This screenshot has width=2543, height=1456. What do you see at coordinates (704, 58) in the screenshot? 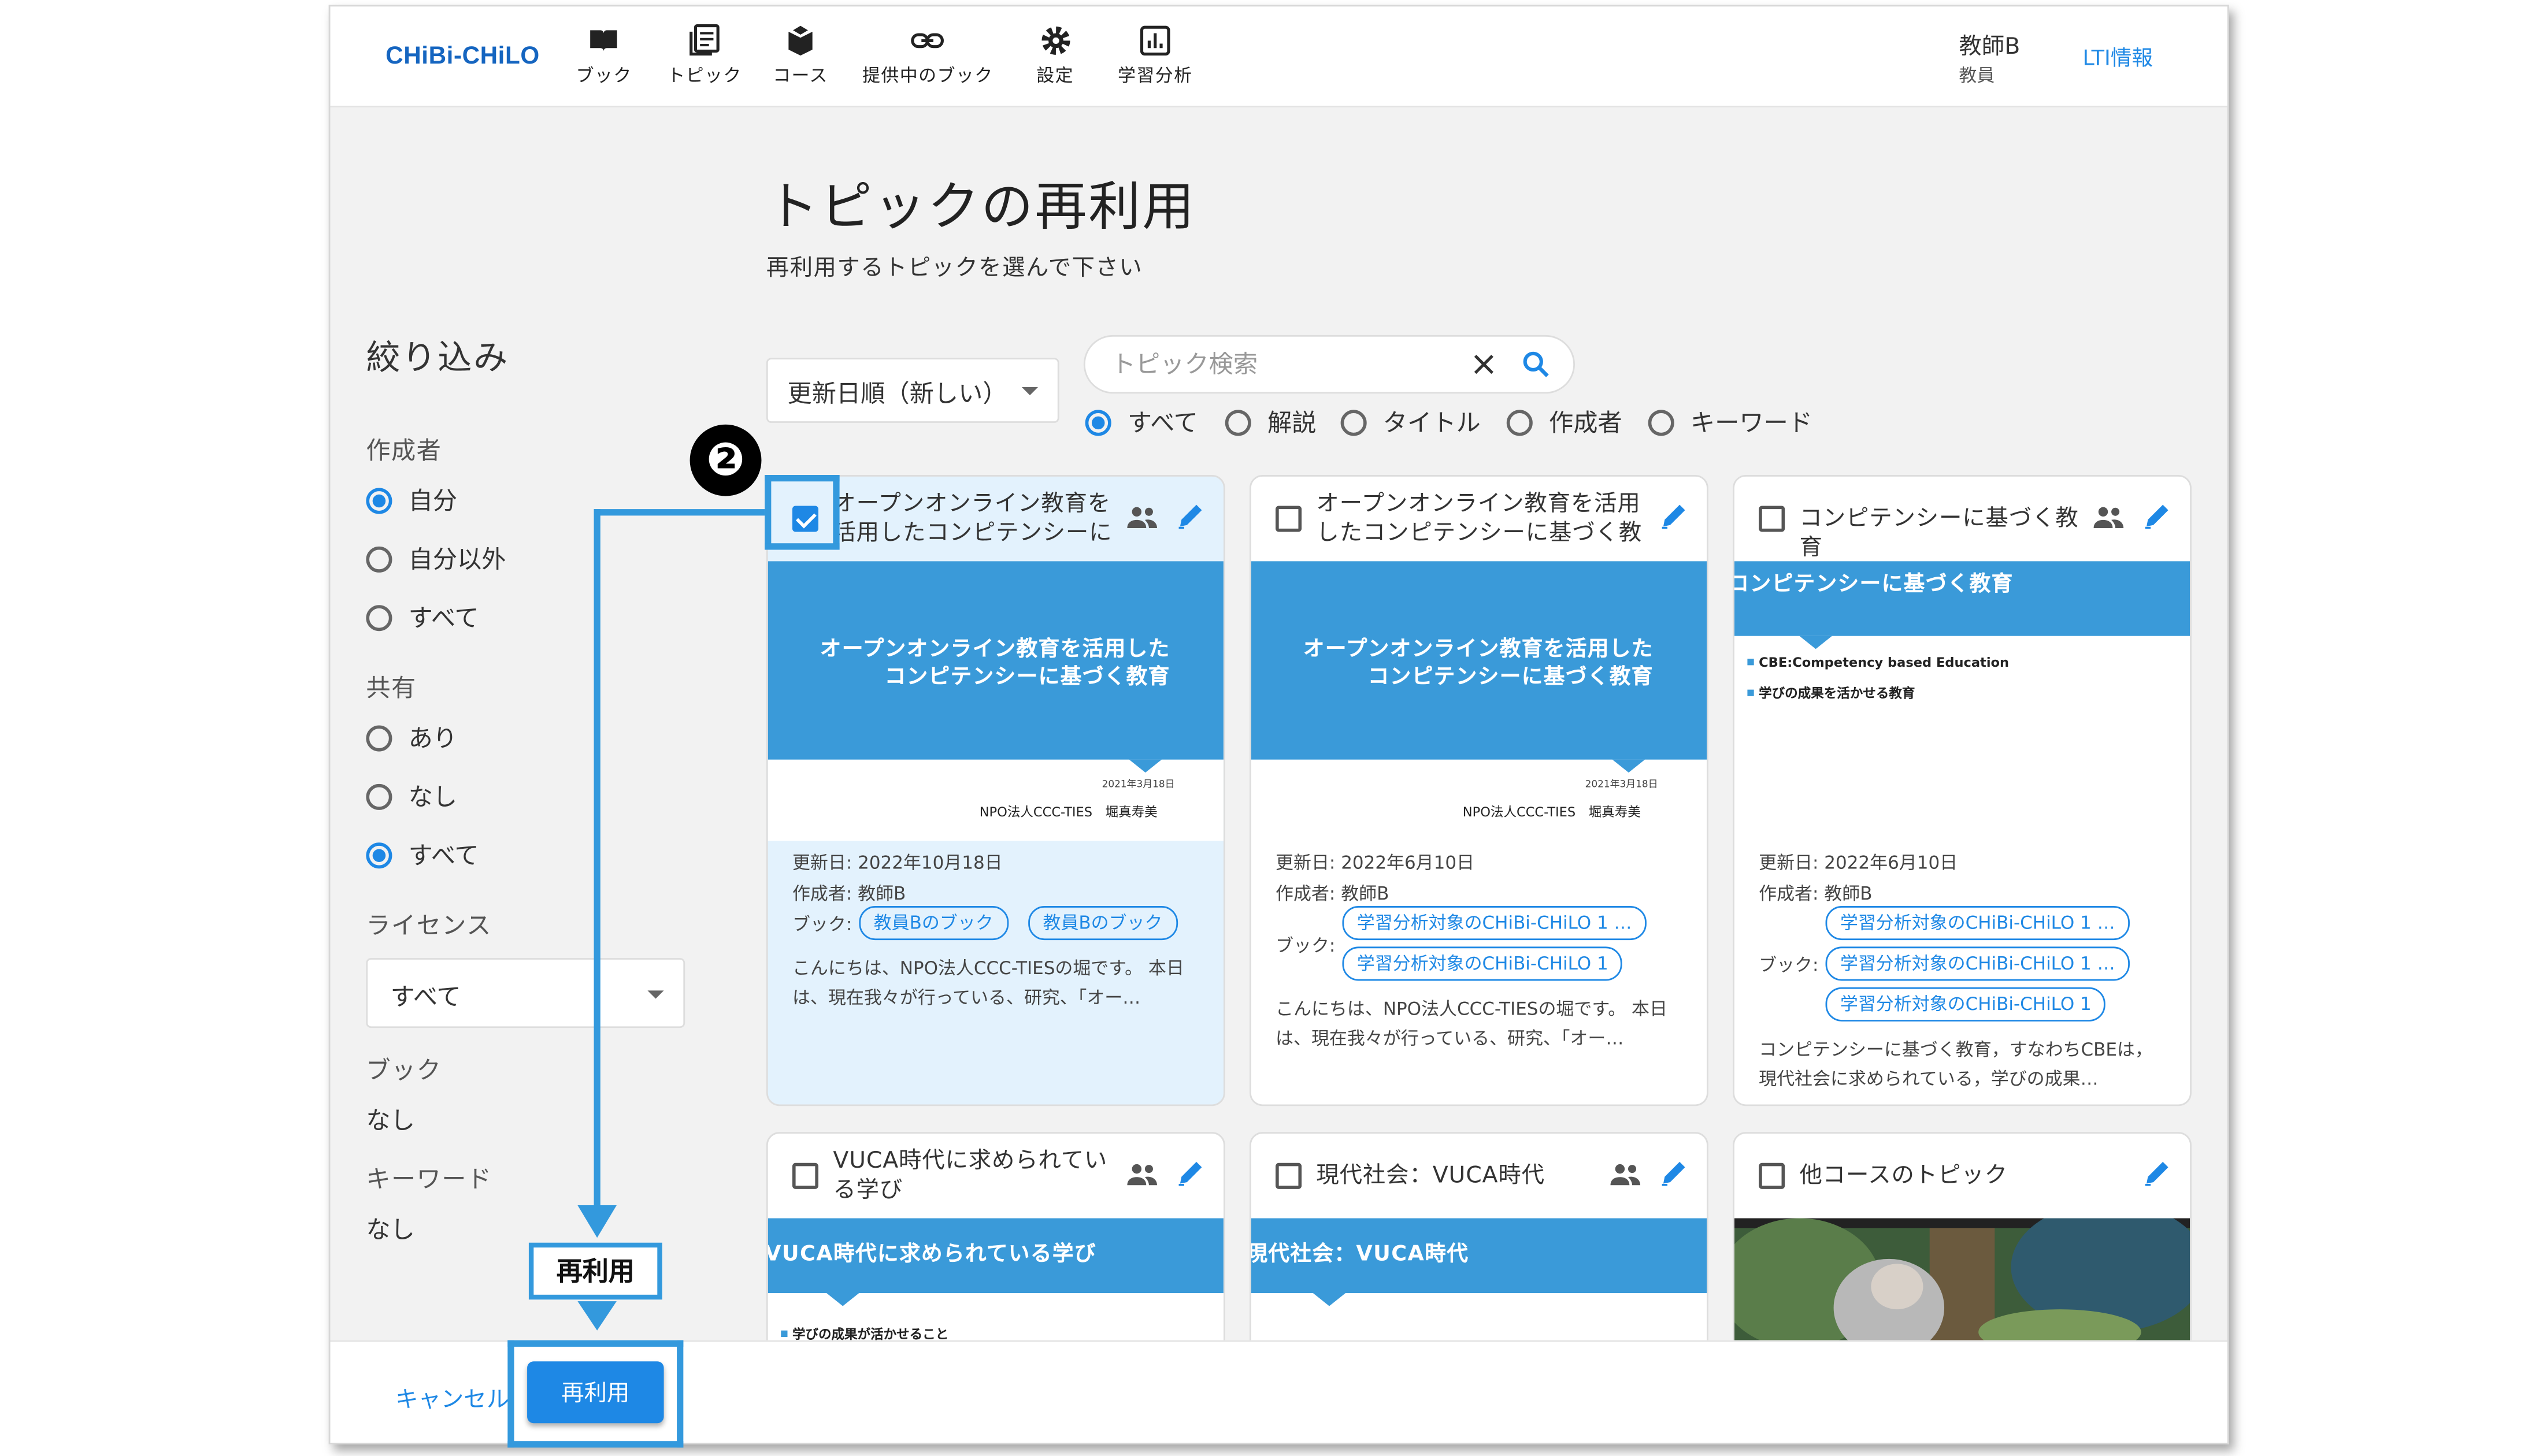
I see `nav-topic: トピック` at bounding box center [704, 58].